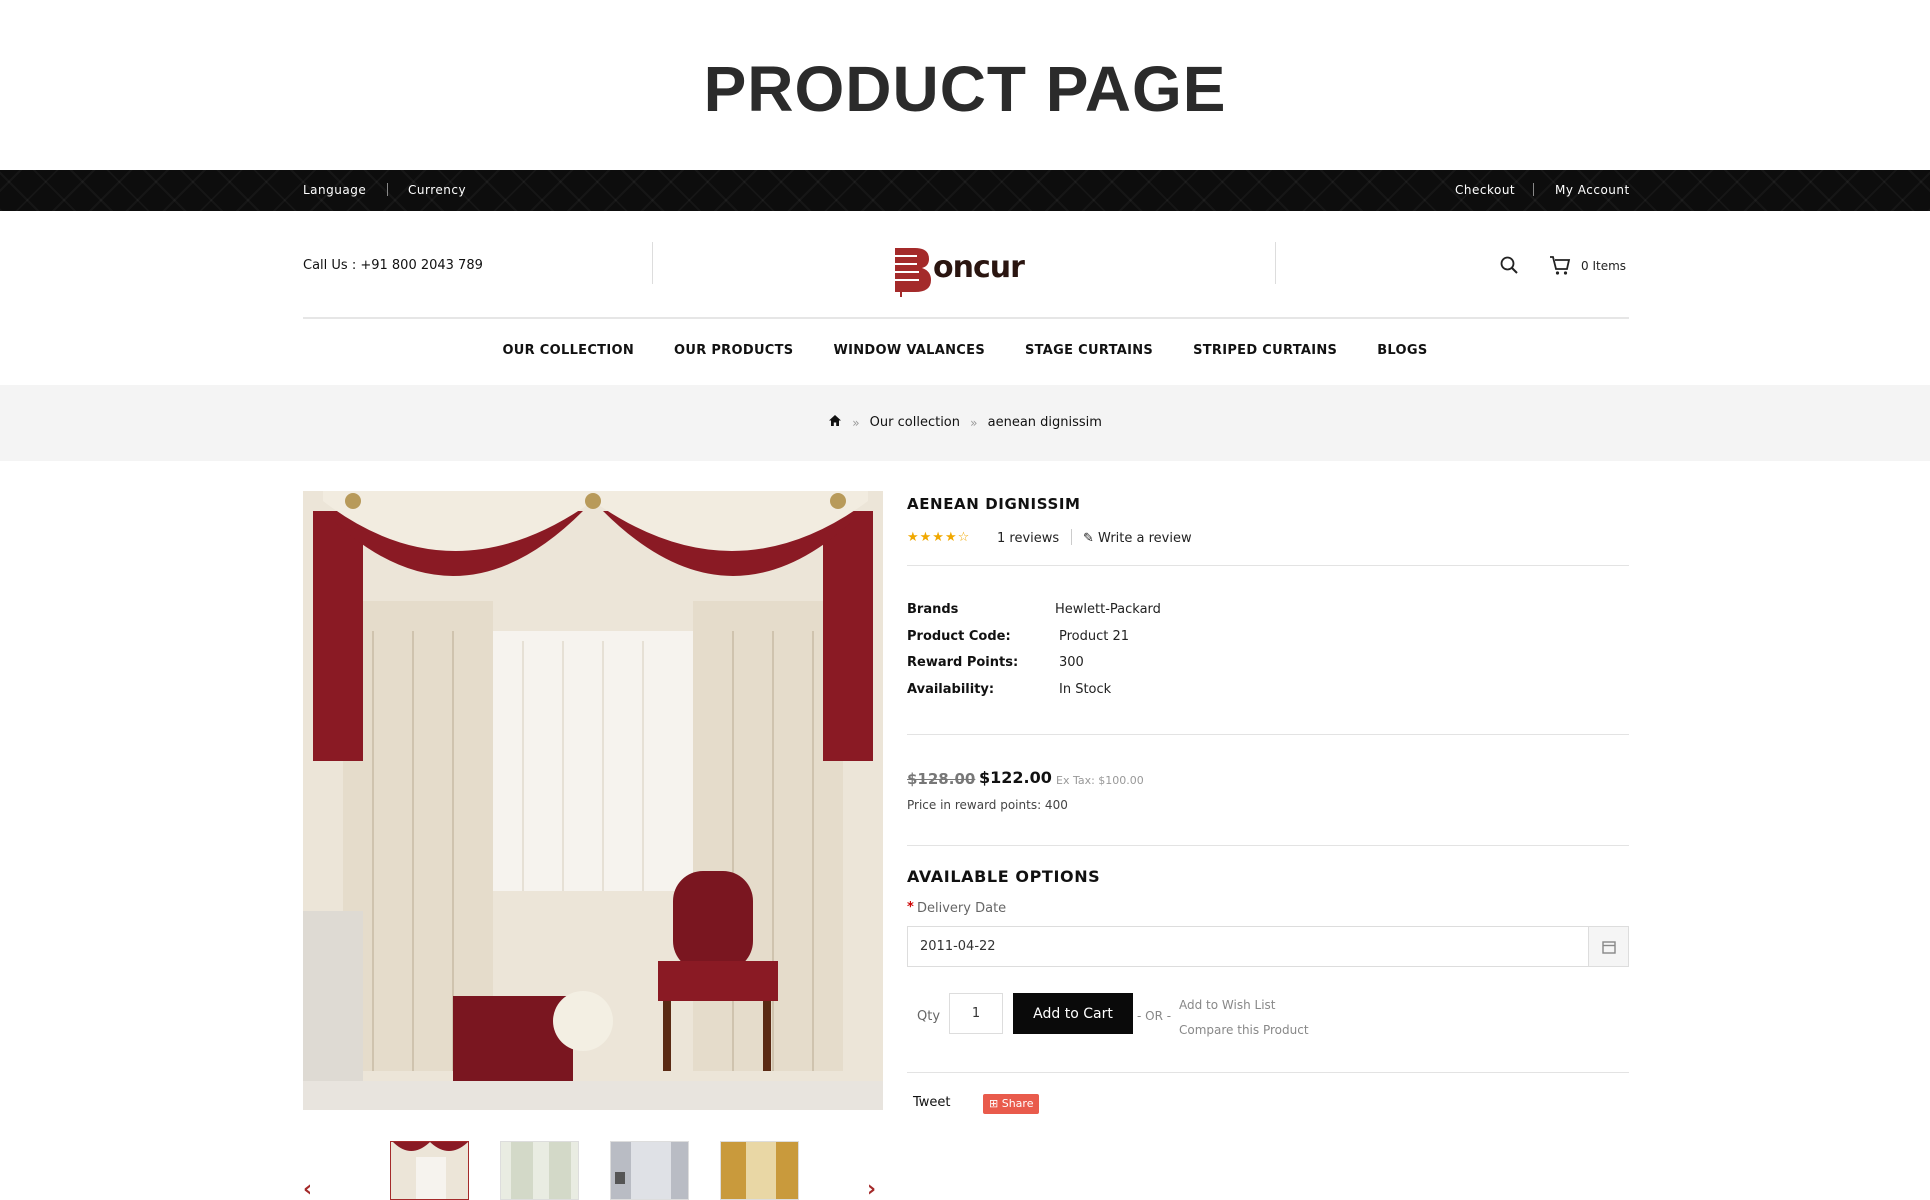  What do you see at coordinates (959, 636) in the screenshot?
I see `spec-label-code: Product Code:` at bounding box center [959, 636].